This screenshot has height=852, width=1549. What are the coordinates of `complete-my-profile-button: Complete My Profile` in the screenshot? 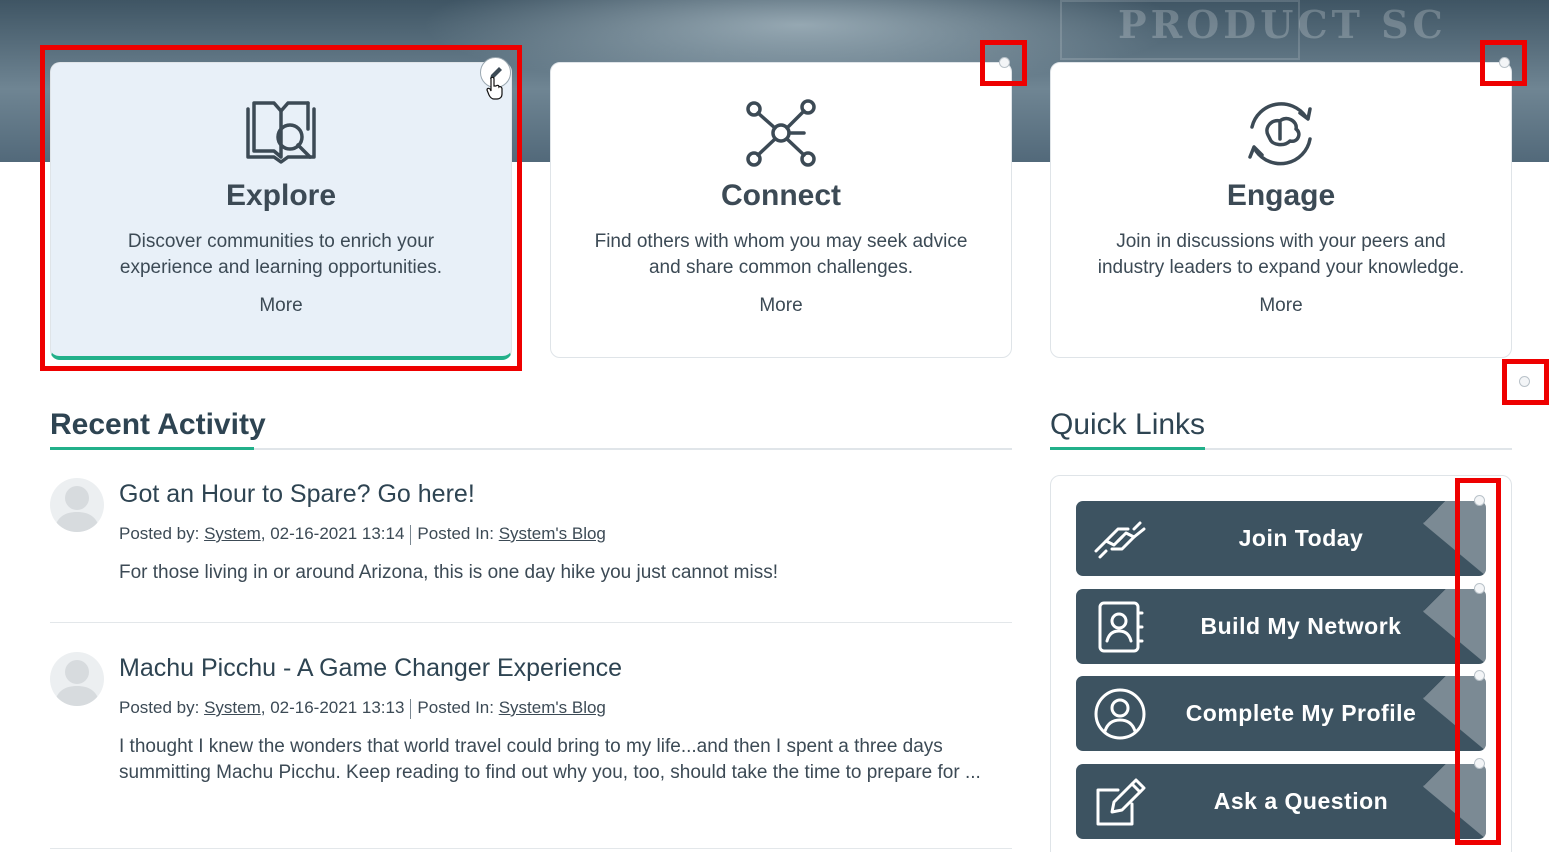 It's located at (1281, 713).